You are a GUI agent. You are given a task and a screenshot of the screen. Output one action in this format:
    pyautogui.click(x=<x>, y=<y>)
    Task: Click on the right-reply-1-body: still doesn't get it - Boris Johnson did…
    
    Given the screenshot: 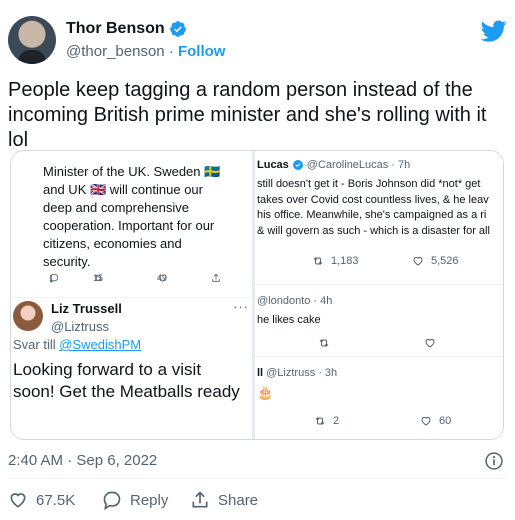 What is the action you would take?
    pyautogui.click(x=373, y=207)
    